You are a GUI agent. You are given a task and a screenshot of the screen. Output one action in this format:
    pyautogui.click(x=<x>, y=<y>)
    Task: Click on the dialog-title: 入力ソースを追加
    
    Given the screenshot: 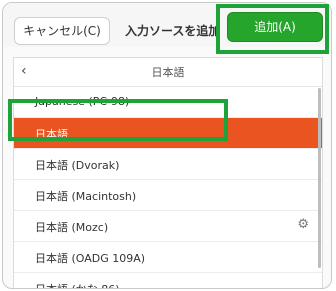 What is the action you would take?
    pyautogui.click(x=173, y=31)
    